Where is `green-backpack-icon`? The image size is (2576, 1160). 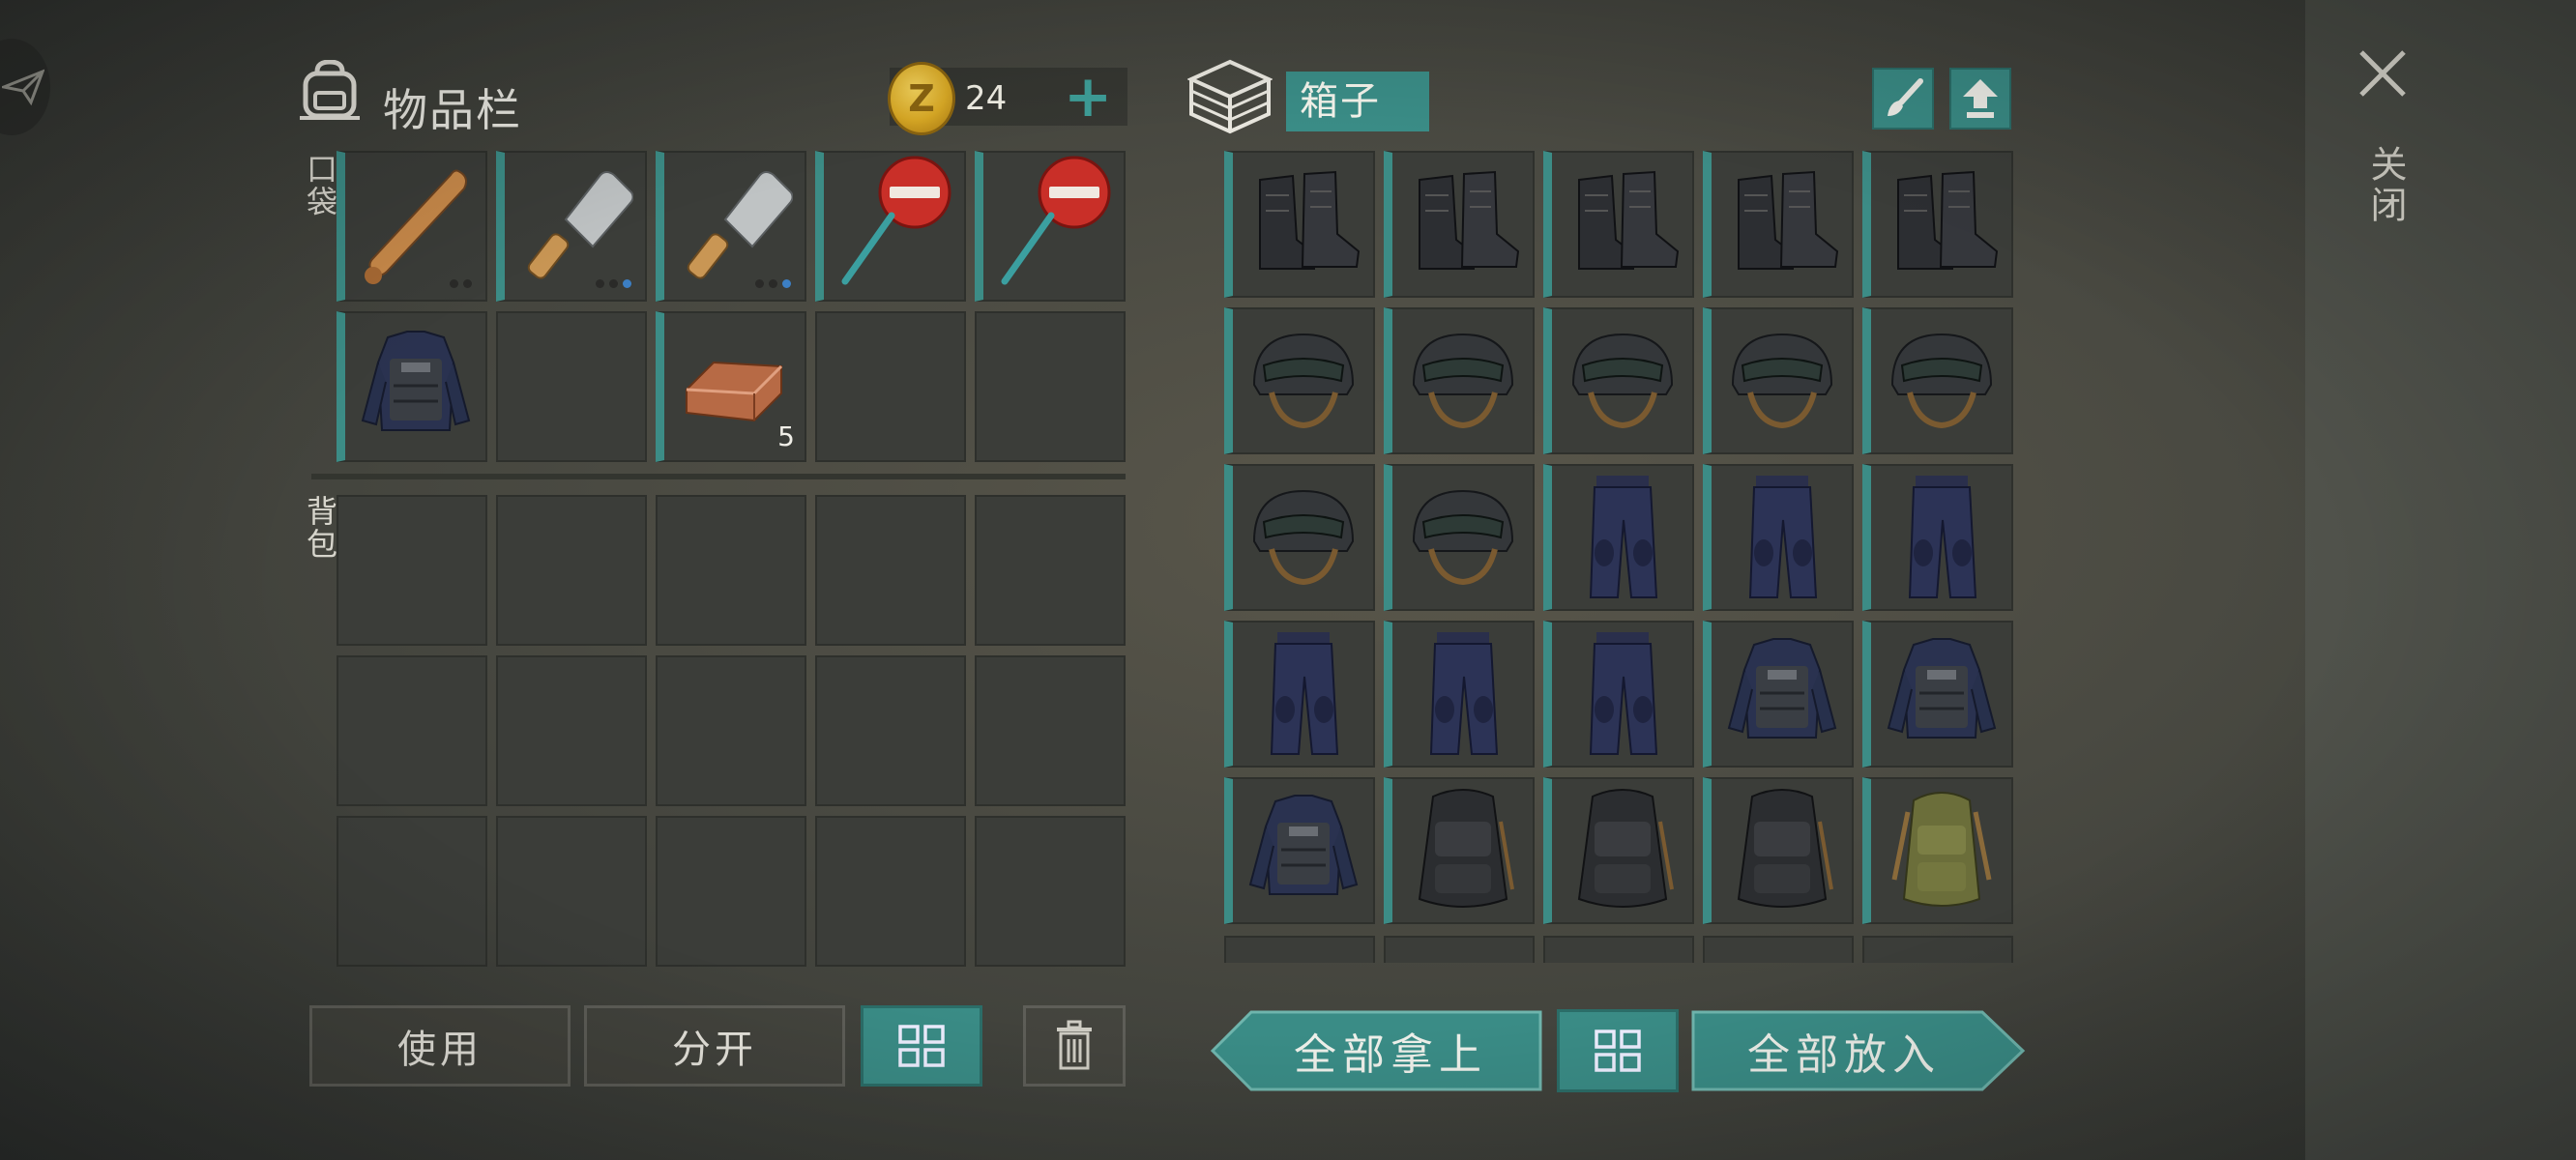 green-backpack-icon is located at coordinates (1941, 851).